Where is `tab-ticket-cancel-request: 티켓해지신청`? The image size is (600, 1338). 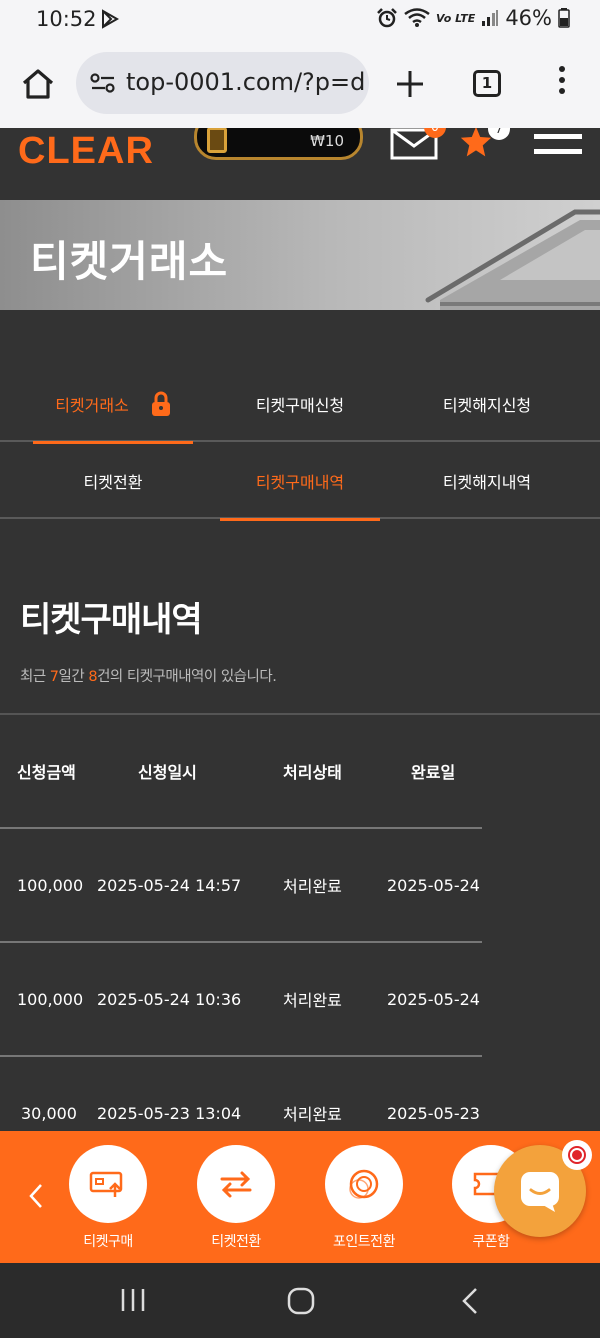 tab-ticket-cancel-request: 티켓해지신청 is located at coordinates (487, 404).